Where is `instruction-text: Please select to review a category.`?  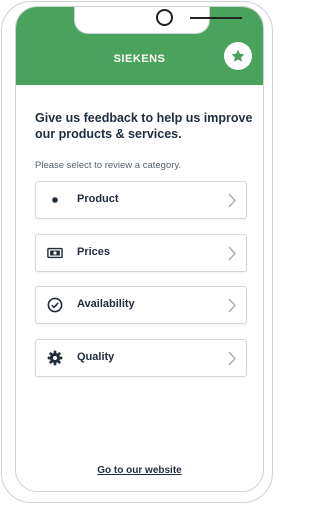 instruction-text: Please select to review a category. is located at coordinates (108, 165).